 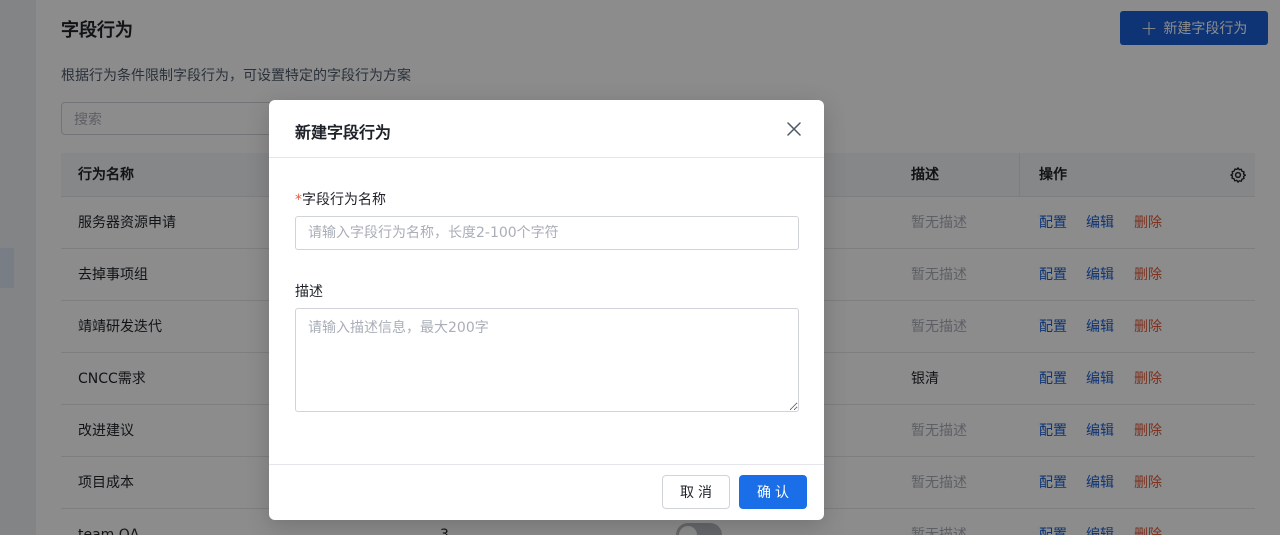 What do you see at coordinates (794, 129) in the screenshot?
I see `close-icon` at bounding box center [794, 129].